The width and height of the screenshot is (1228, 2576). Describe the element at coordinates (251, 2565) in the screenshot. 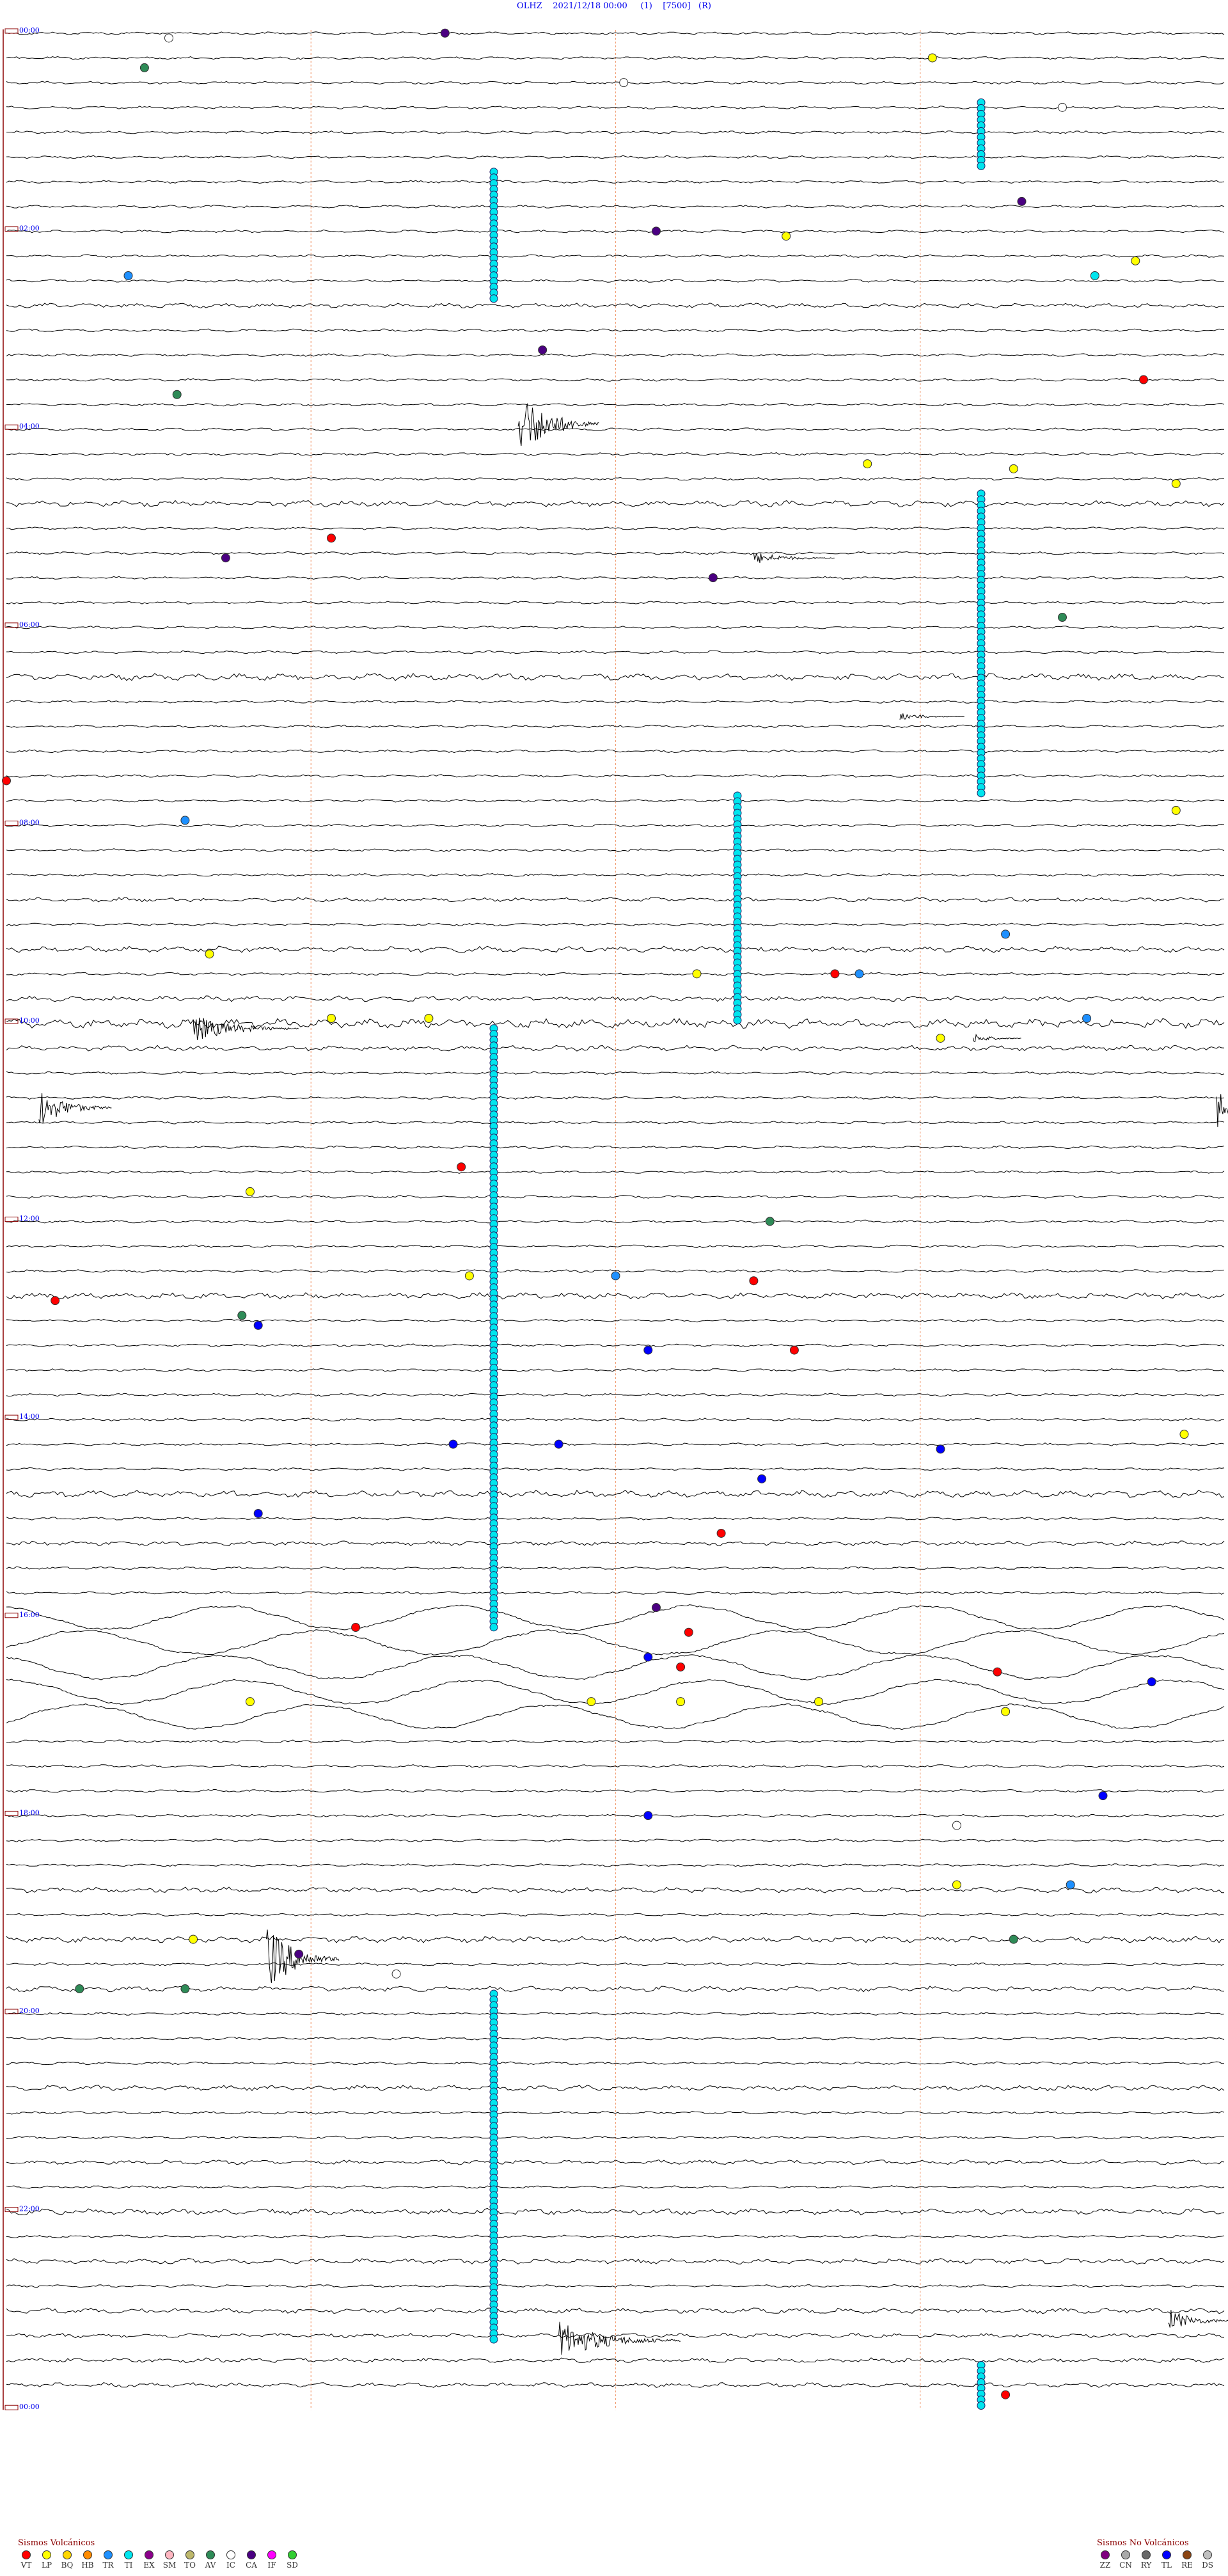

I see `legend-code: CA` at that location.